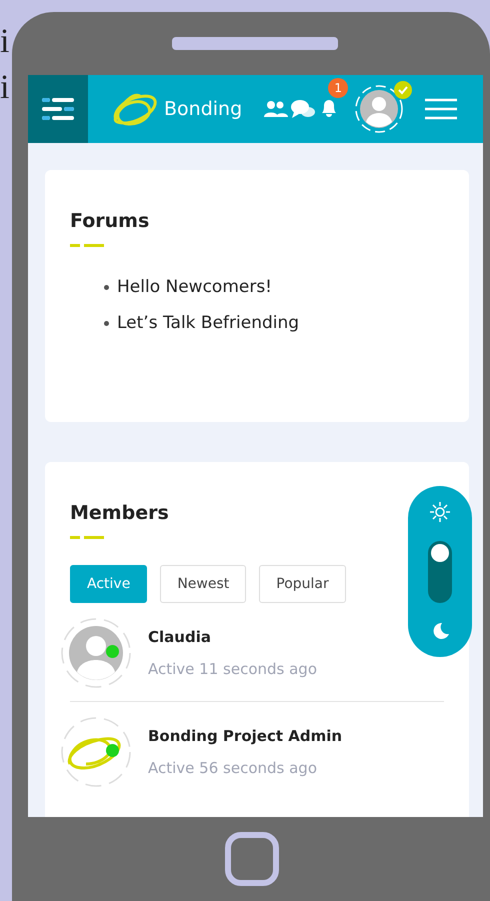  What do you see at coordinates (232, 669) in the screenshot?
I see `member-status: Active 11 seconds ago` at bounding box center [232, 669].